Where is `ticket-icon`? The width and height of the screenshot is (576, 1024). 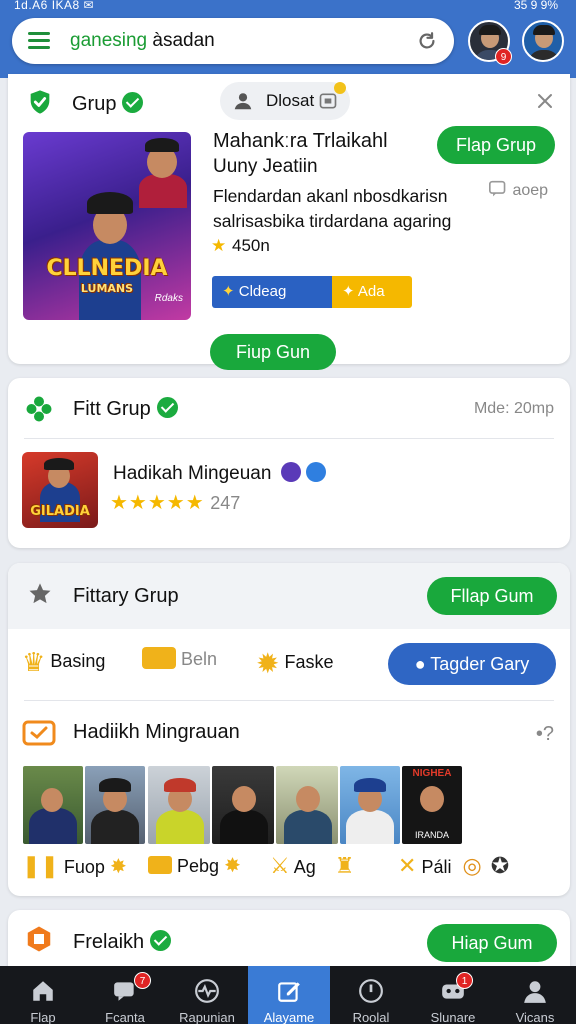
ticket-icon is located at coordinates (39, 733).